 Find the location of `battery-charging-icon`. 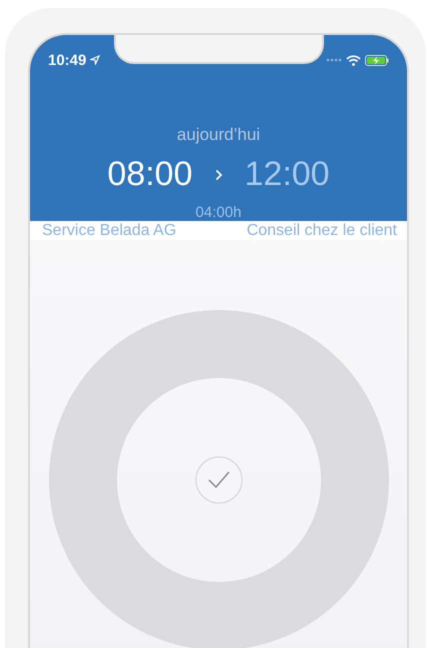

battery-charging-icon is located at coordinates (377, 60).